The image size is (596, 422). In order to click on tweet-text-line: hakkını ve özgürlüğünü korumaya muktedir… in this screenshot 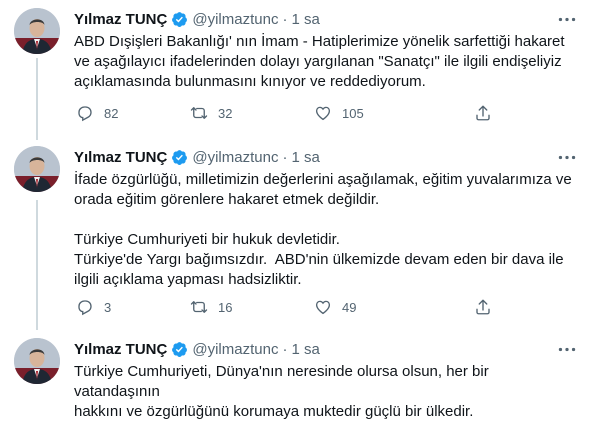, I will do `click(274, 411)`.